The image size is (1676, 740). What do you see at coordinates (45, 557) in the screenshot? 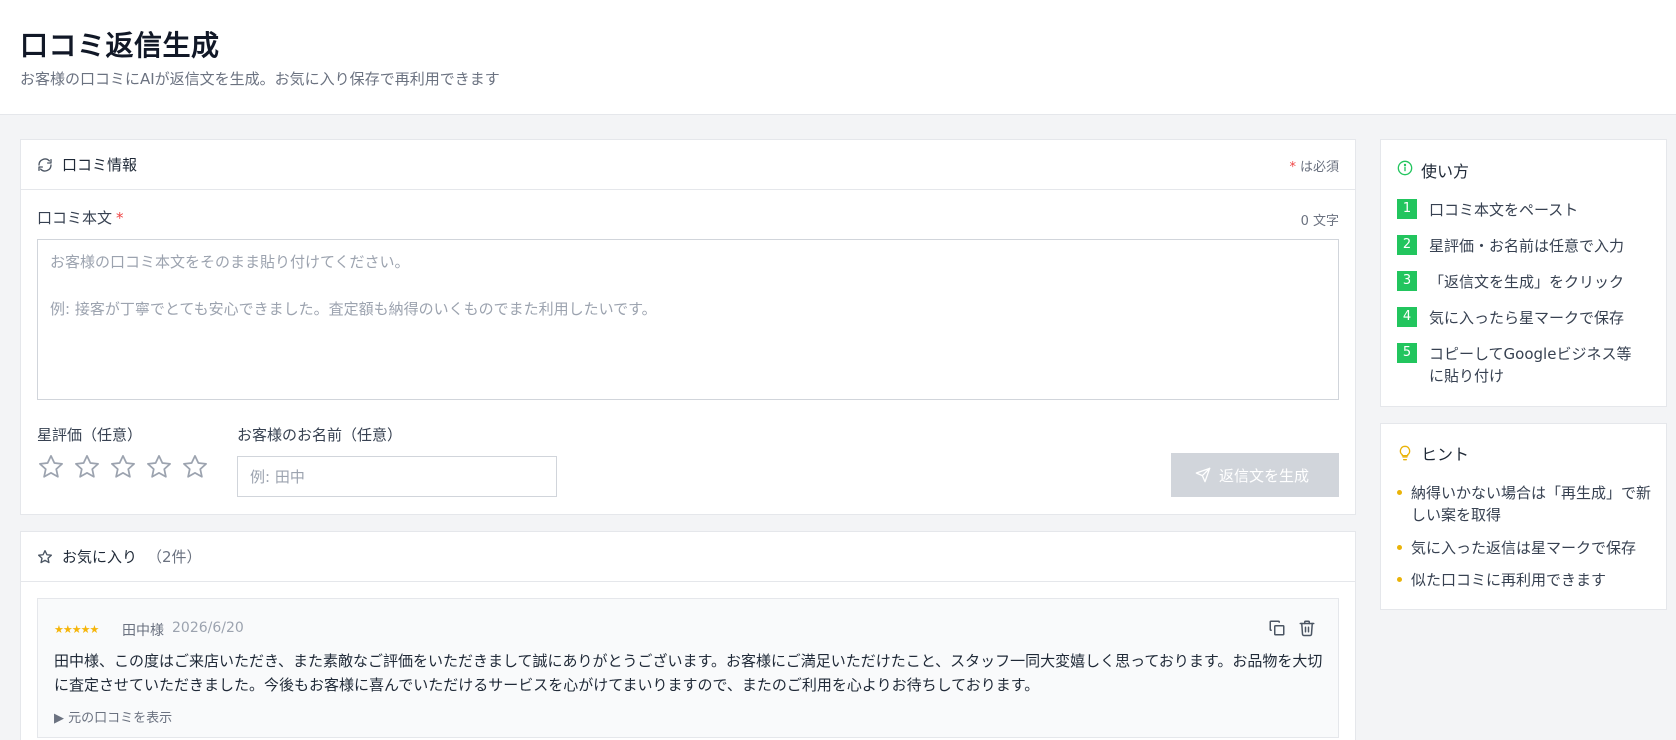
I see `star-outline-icon` at bounding box center [45, 557].